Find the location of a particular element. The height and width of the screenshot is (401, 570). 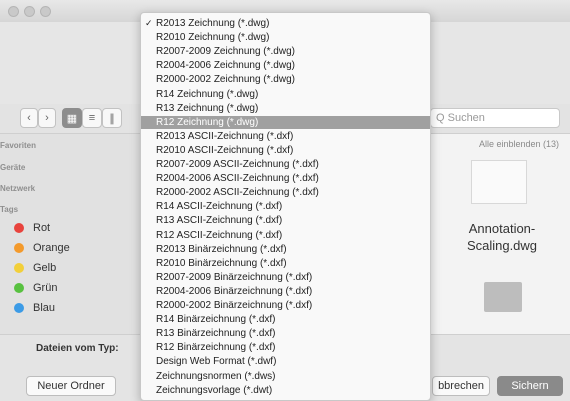

menu-item: R2010 Zeichnung (*.dwg) is located at coordinates (285, 37).